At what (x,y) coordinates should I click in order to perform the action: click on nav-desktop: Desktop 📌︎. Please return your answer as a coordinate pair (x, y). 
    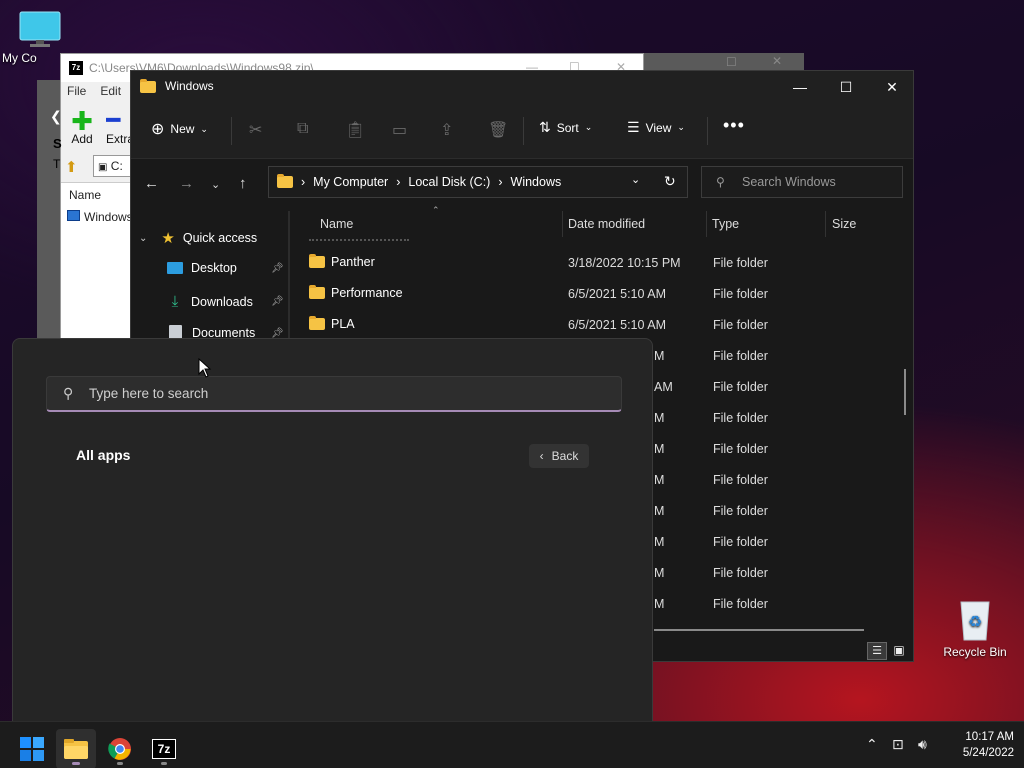
    Looking at the image, I should click on (226, 268).